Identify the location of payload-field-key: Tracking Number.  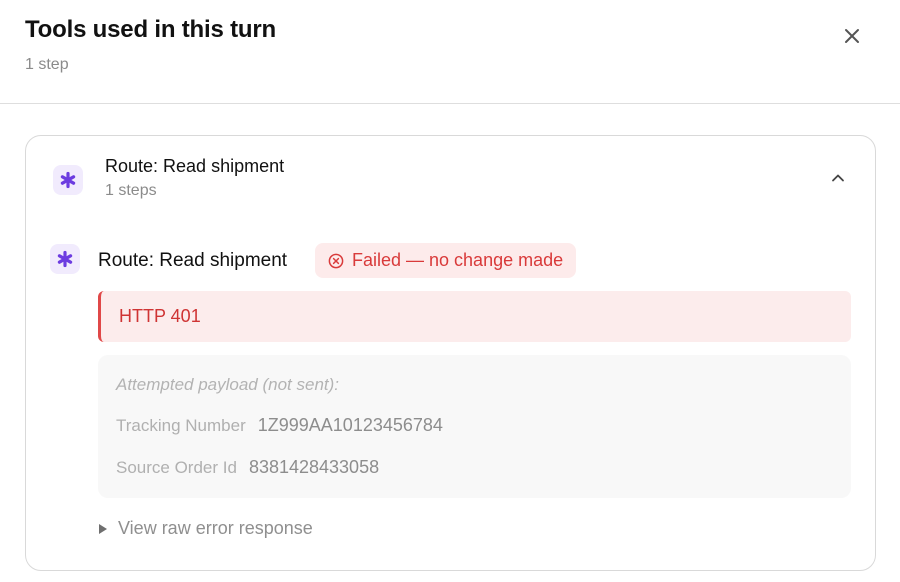
(181, 425).